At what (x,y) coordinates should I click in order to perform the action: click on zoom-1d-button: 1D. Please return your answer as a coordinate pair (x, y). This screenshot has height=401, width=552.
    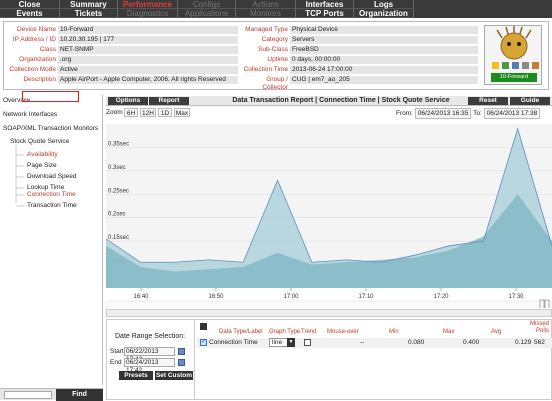
    Looking at the image, I should click on (165, 112).